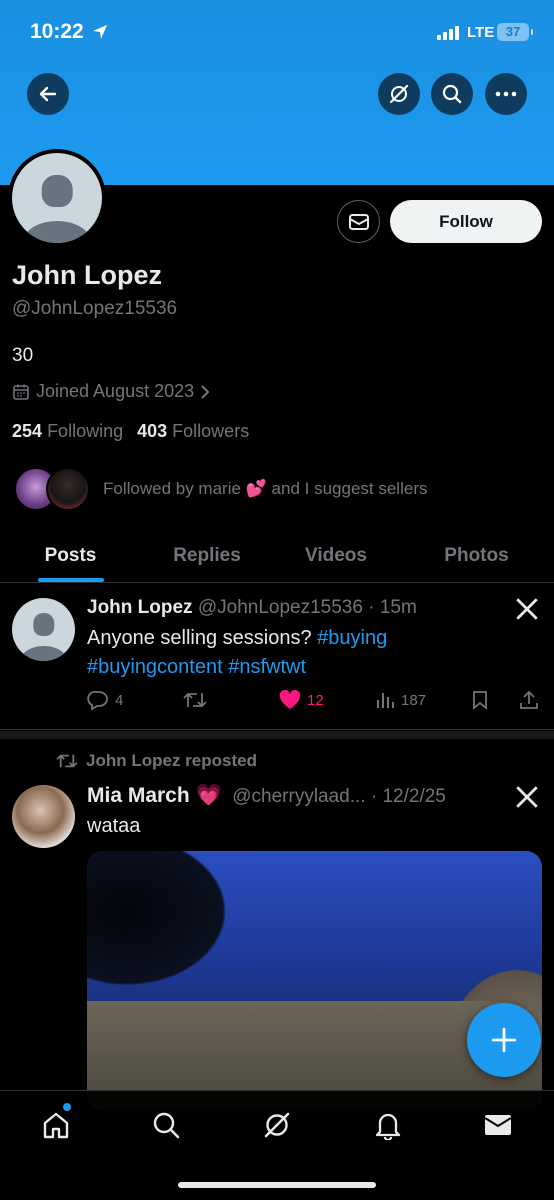 The width and height of the screenshot is (554, 1200). I want to click on more-button, so click(506, 94).